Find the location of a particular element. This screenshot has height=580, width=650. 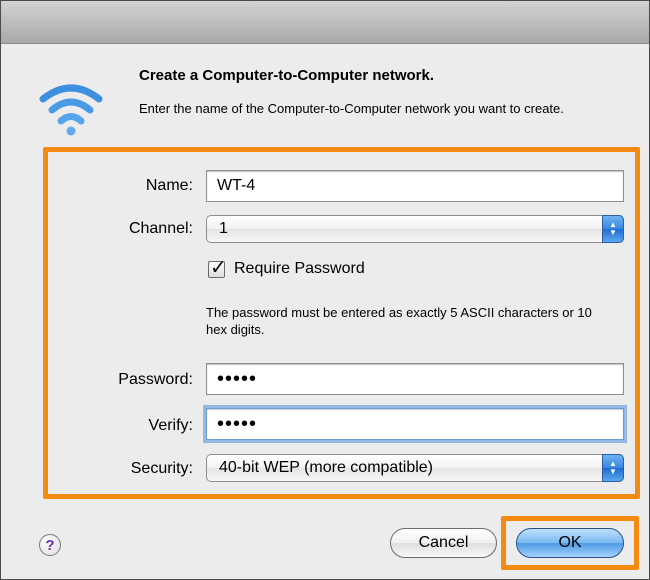

dialog-heading: Create a Computer-to-Computer network. is located at coordinates (287, 75).